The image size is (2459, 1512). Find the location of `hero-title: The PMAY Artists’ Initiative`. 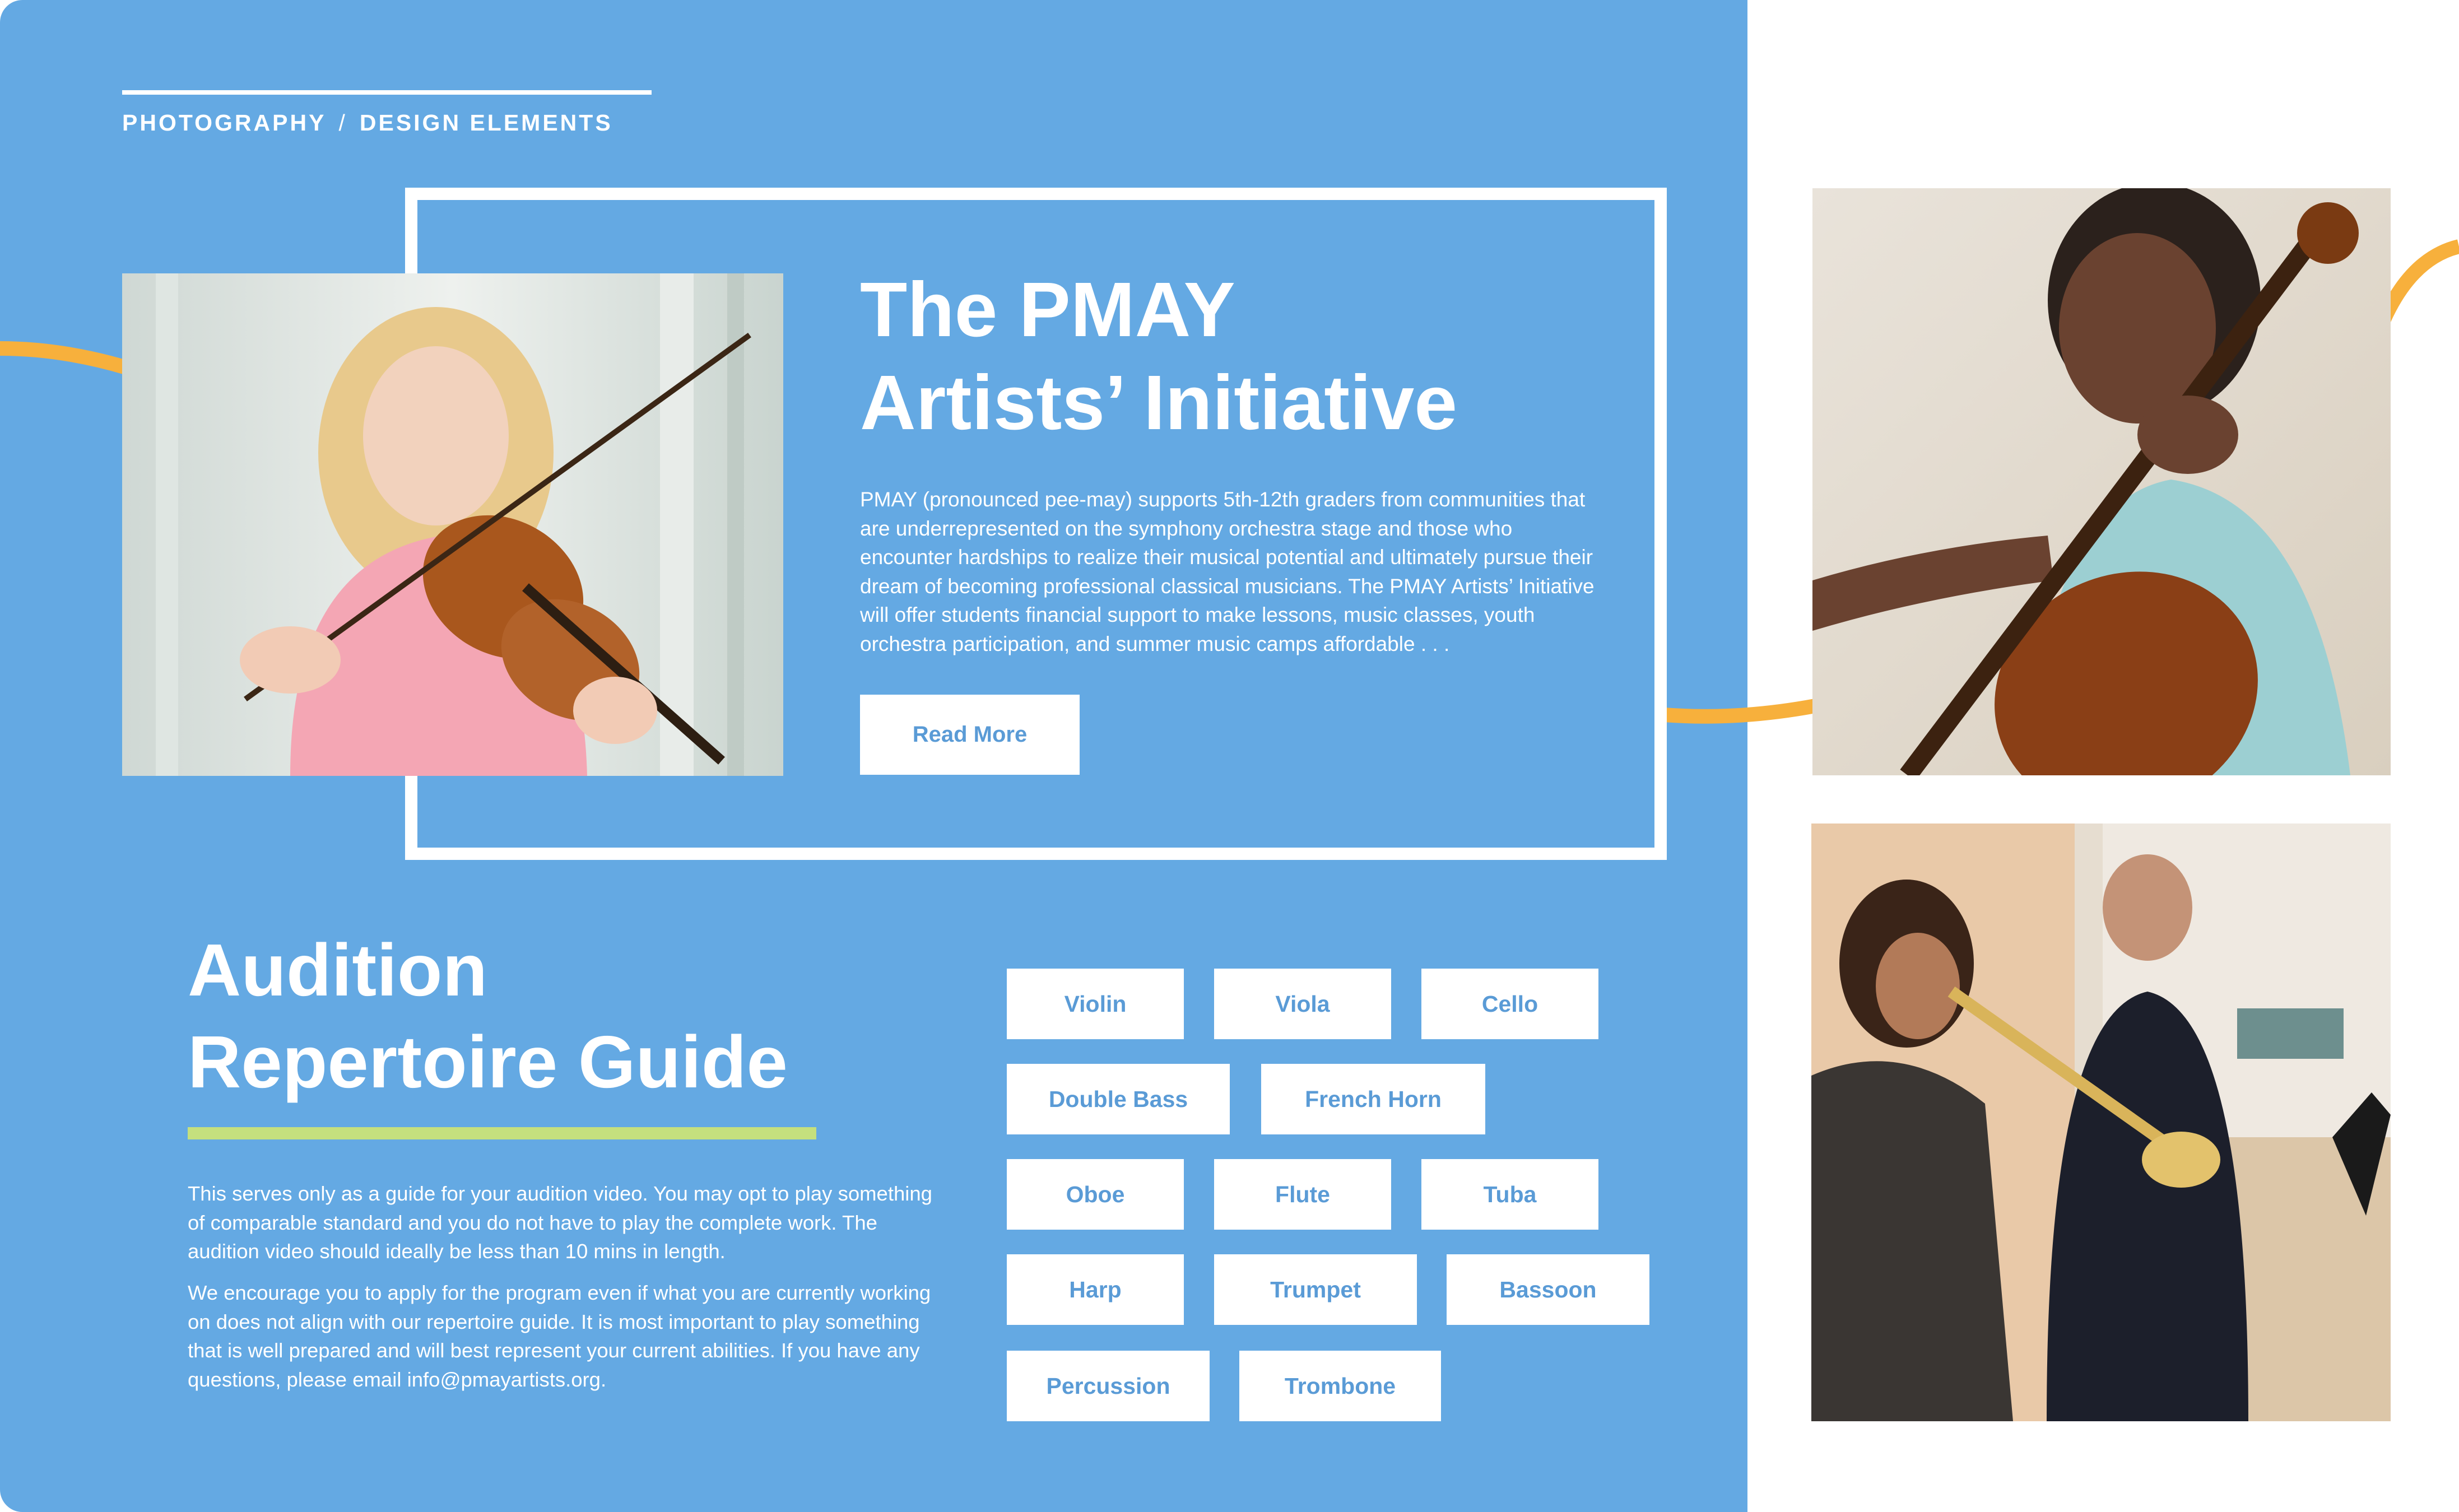

hero-title: The PMAY Artists’ Initiative is located at coordinates (1158, 356).